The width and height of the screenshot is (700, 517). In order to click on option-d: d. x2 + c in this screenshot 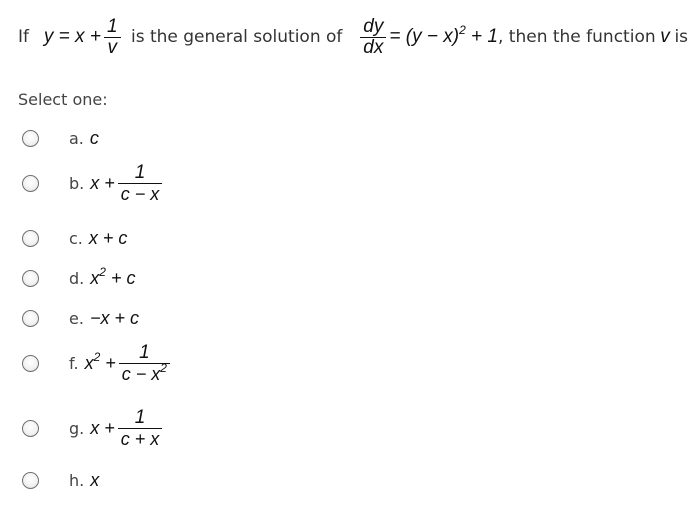, I will do `click(79, 277)`.